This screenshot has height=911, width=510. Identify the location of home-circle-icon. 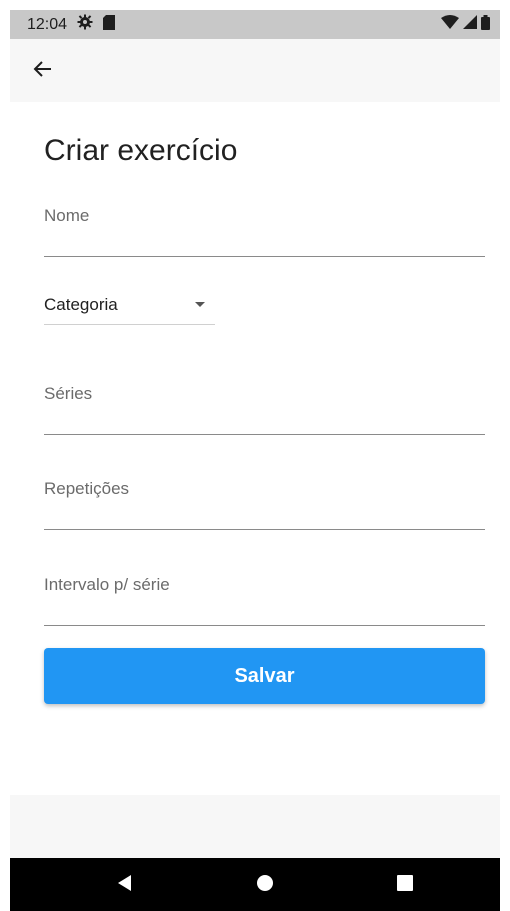
(265, 885).